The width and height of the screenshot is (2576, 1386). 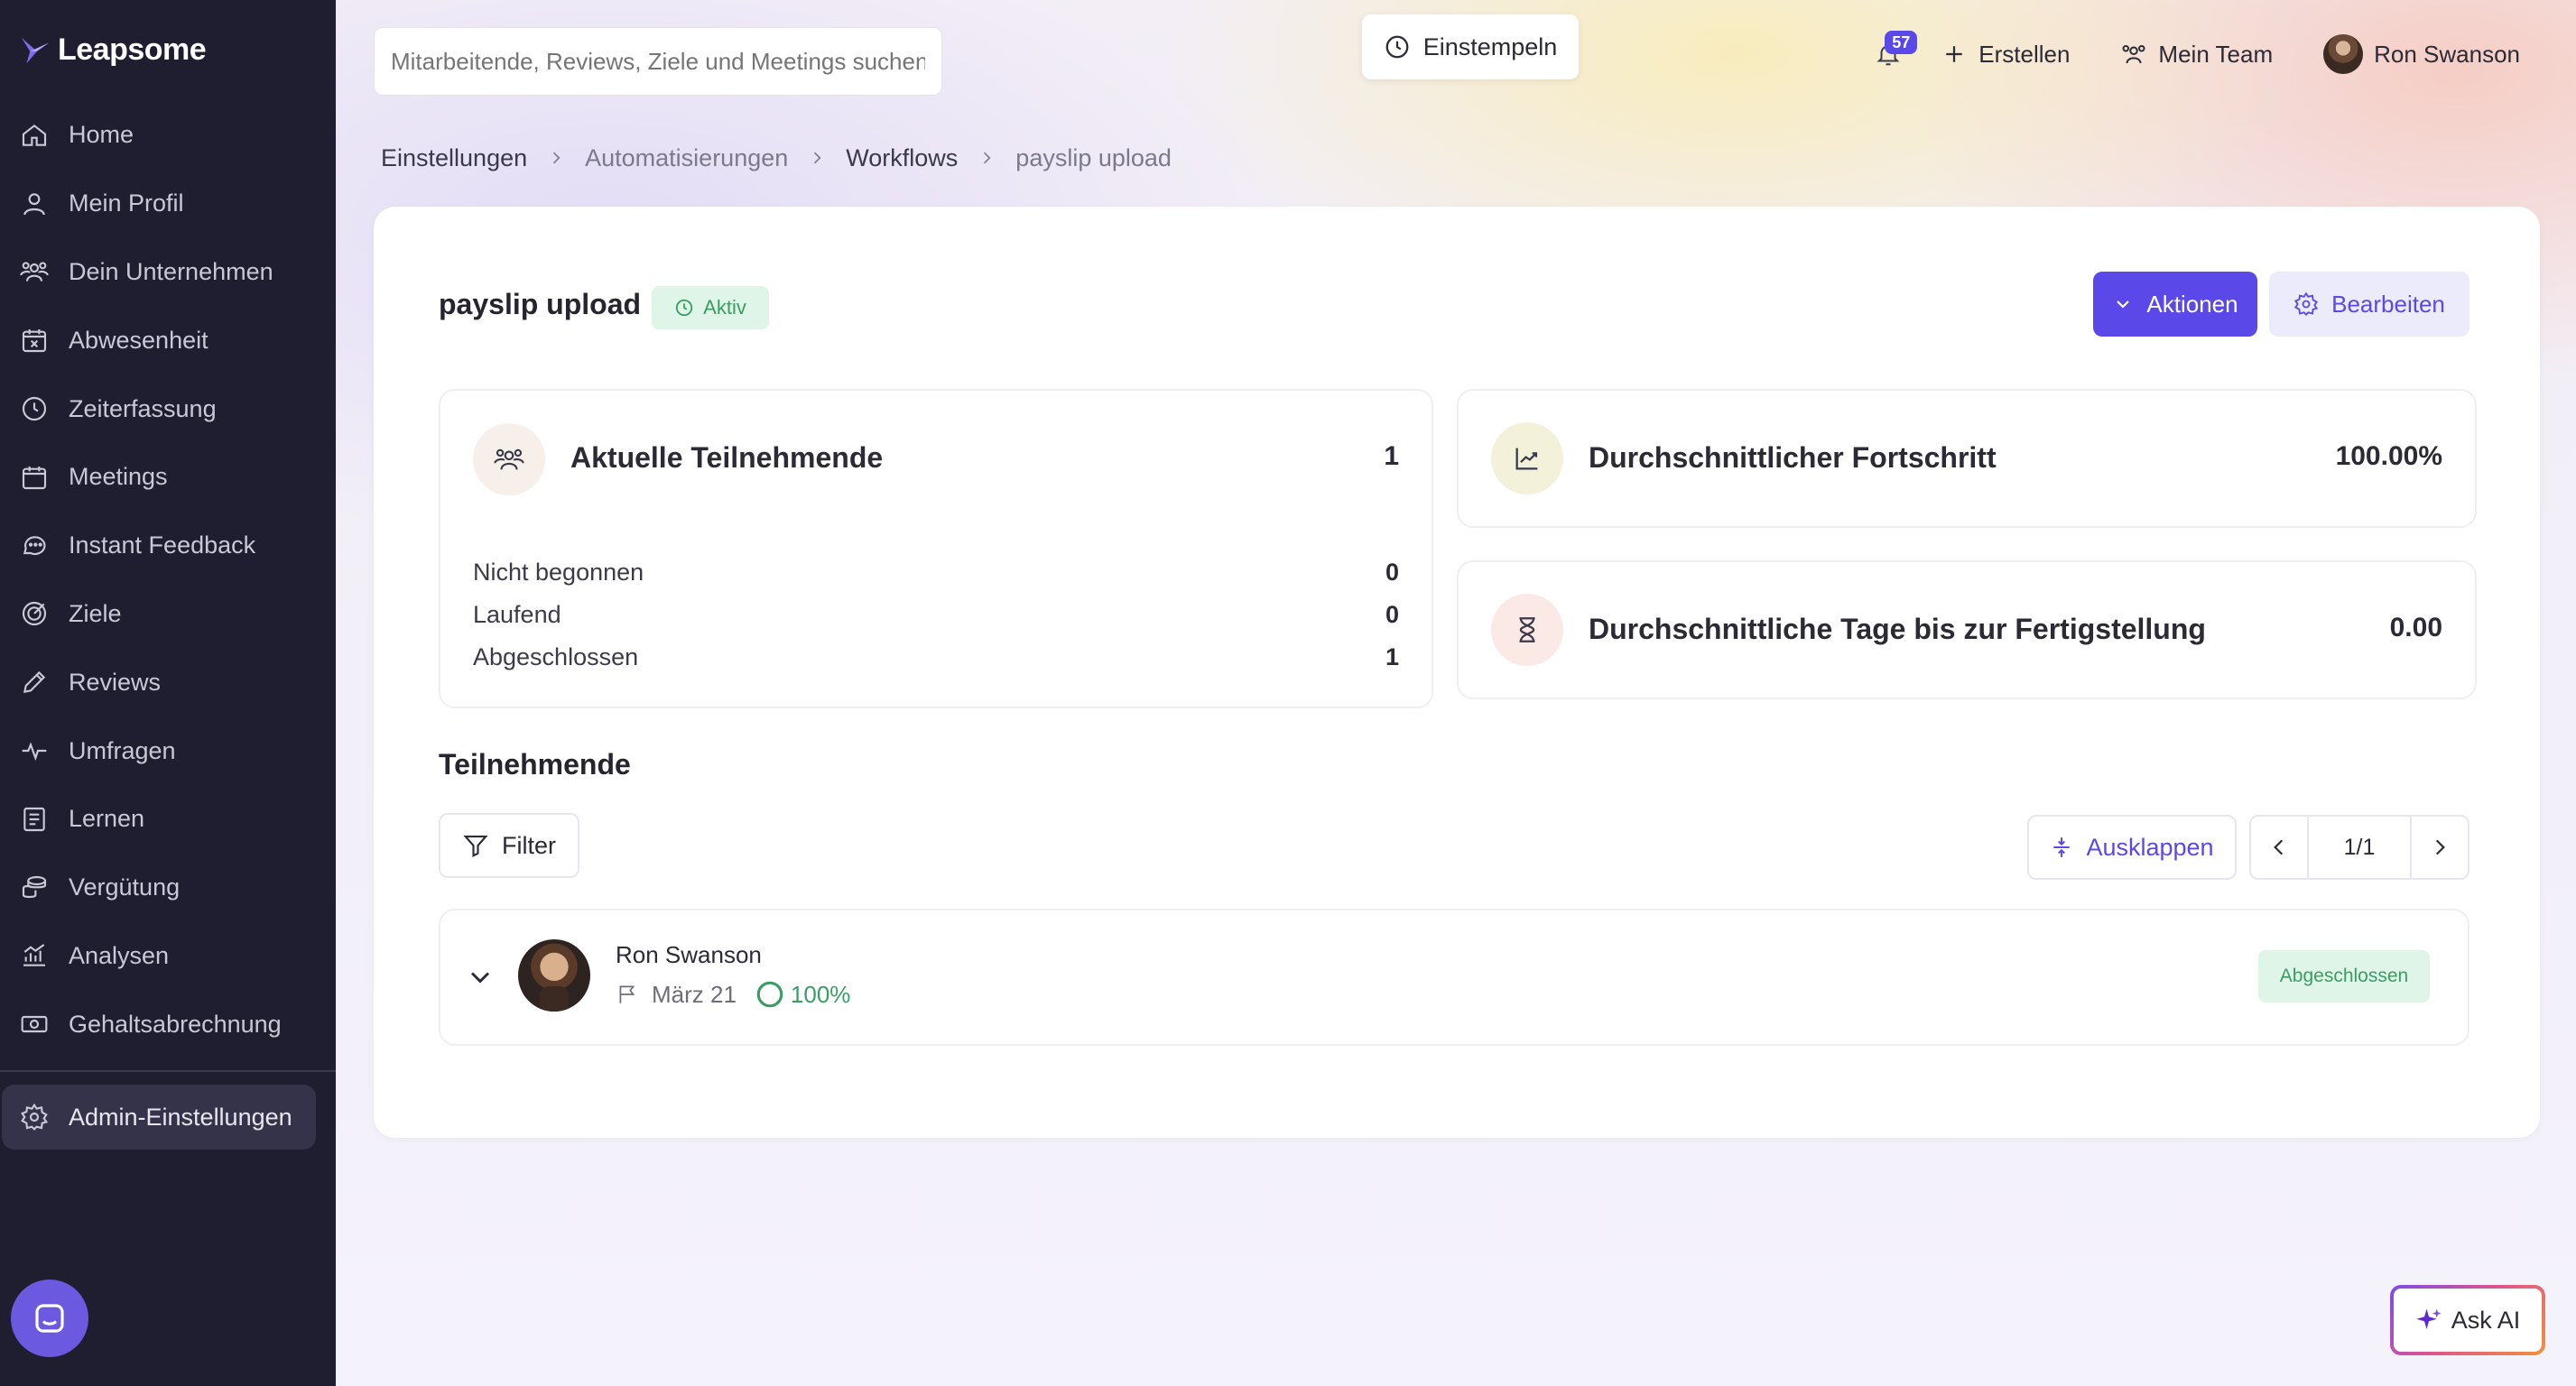 I want to click on leapsome-logo: Leapsome, so click(x=112, y=49).